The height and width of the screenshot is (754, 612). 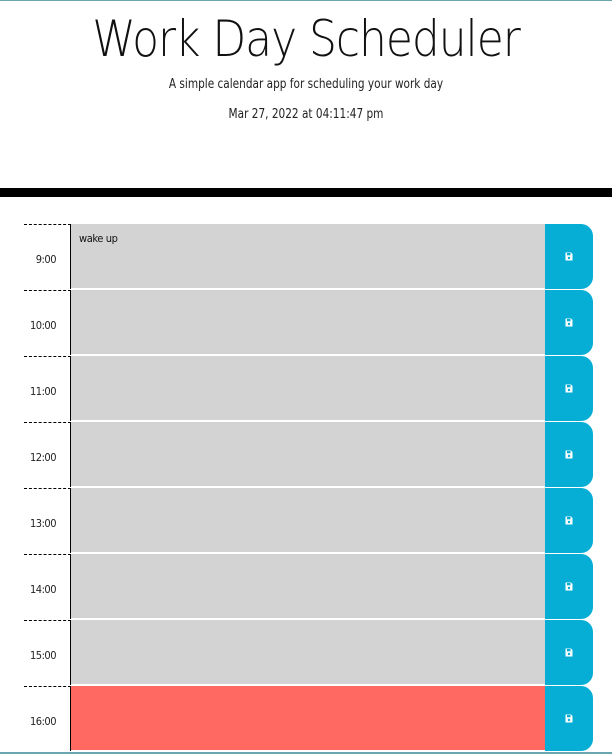 I want to click on timeblock-row: 11:00, so click(x=308, y=388).